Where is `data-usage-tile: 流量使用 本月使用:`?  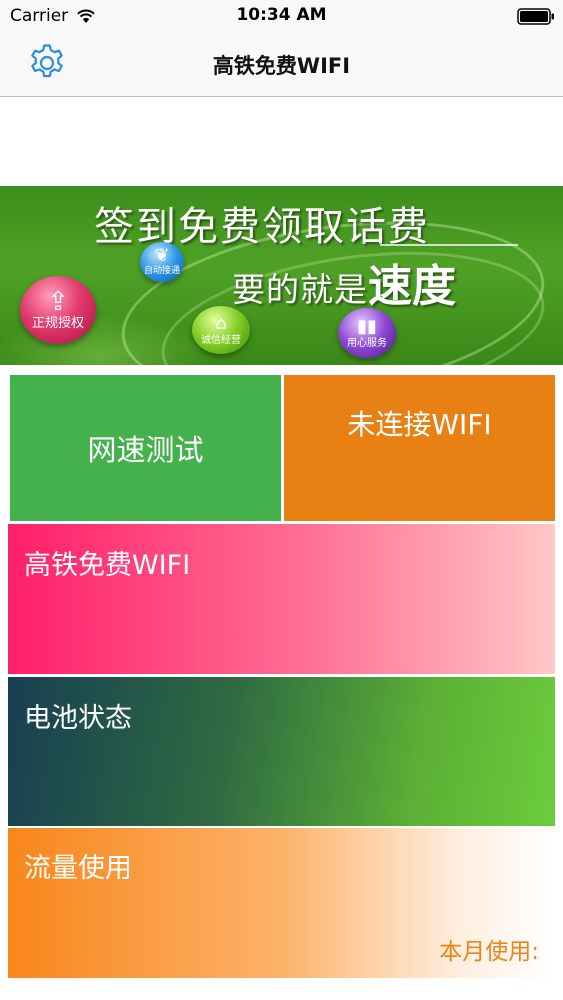
data-usage-tile: 流量使用 本月使用: is located at coordinates (281, 903).